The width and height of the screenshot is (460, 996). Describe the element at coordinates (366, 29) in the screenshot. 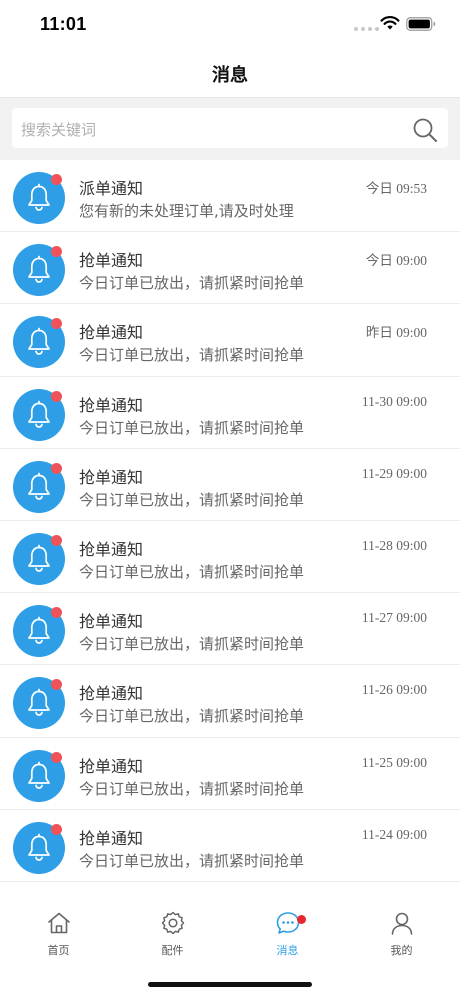

I see `cellular-signal-icon` at that location.